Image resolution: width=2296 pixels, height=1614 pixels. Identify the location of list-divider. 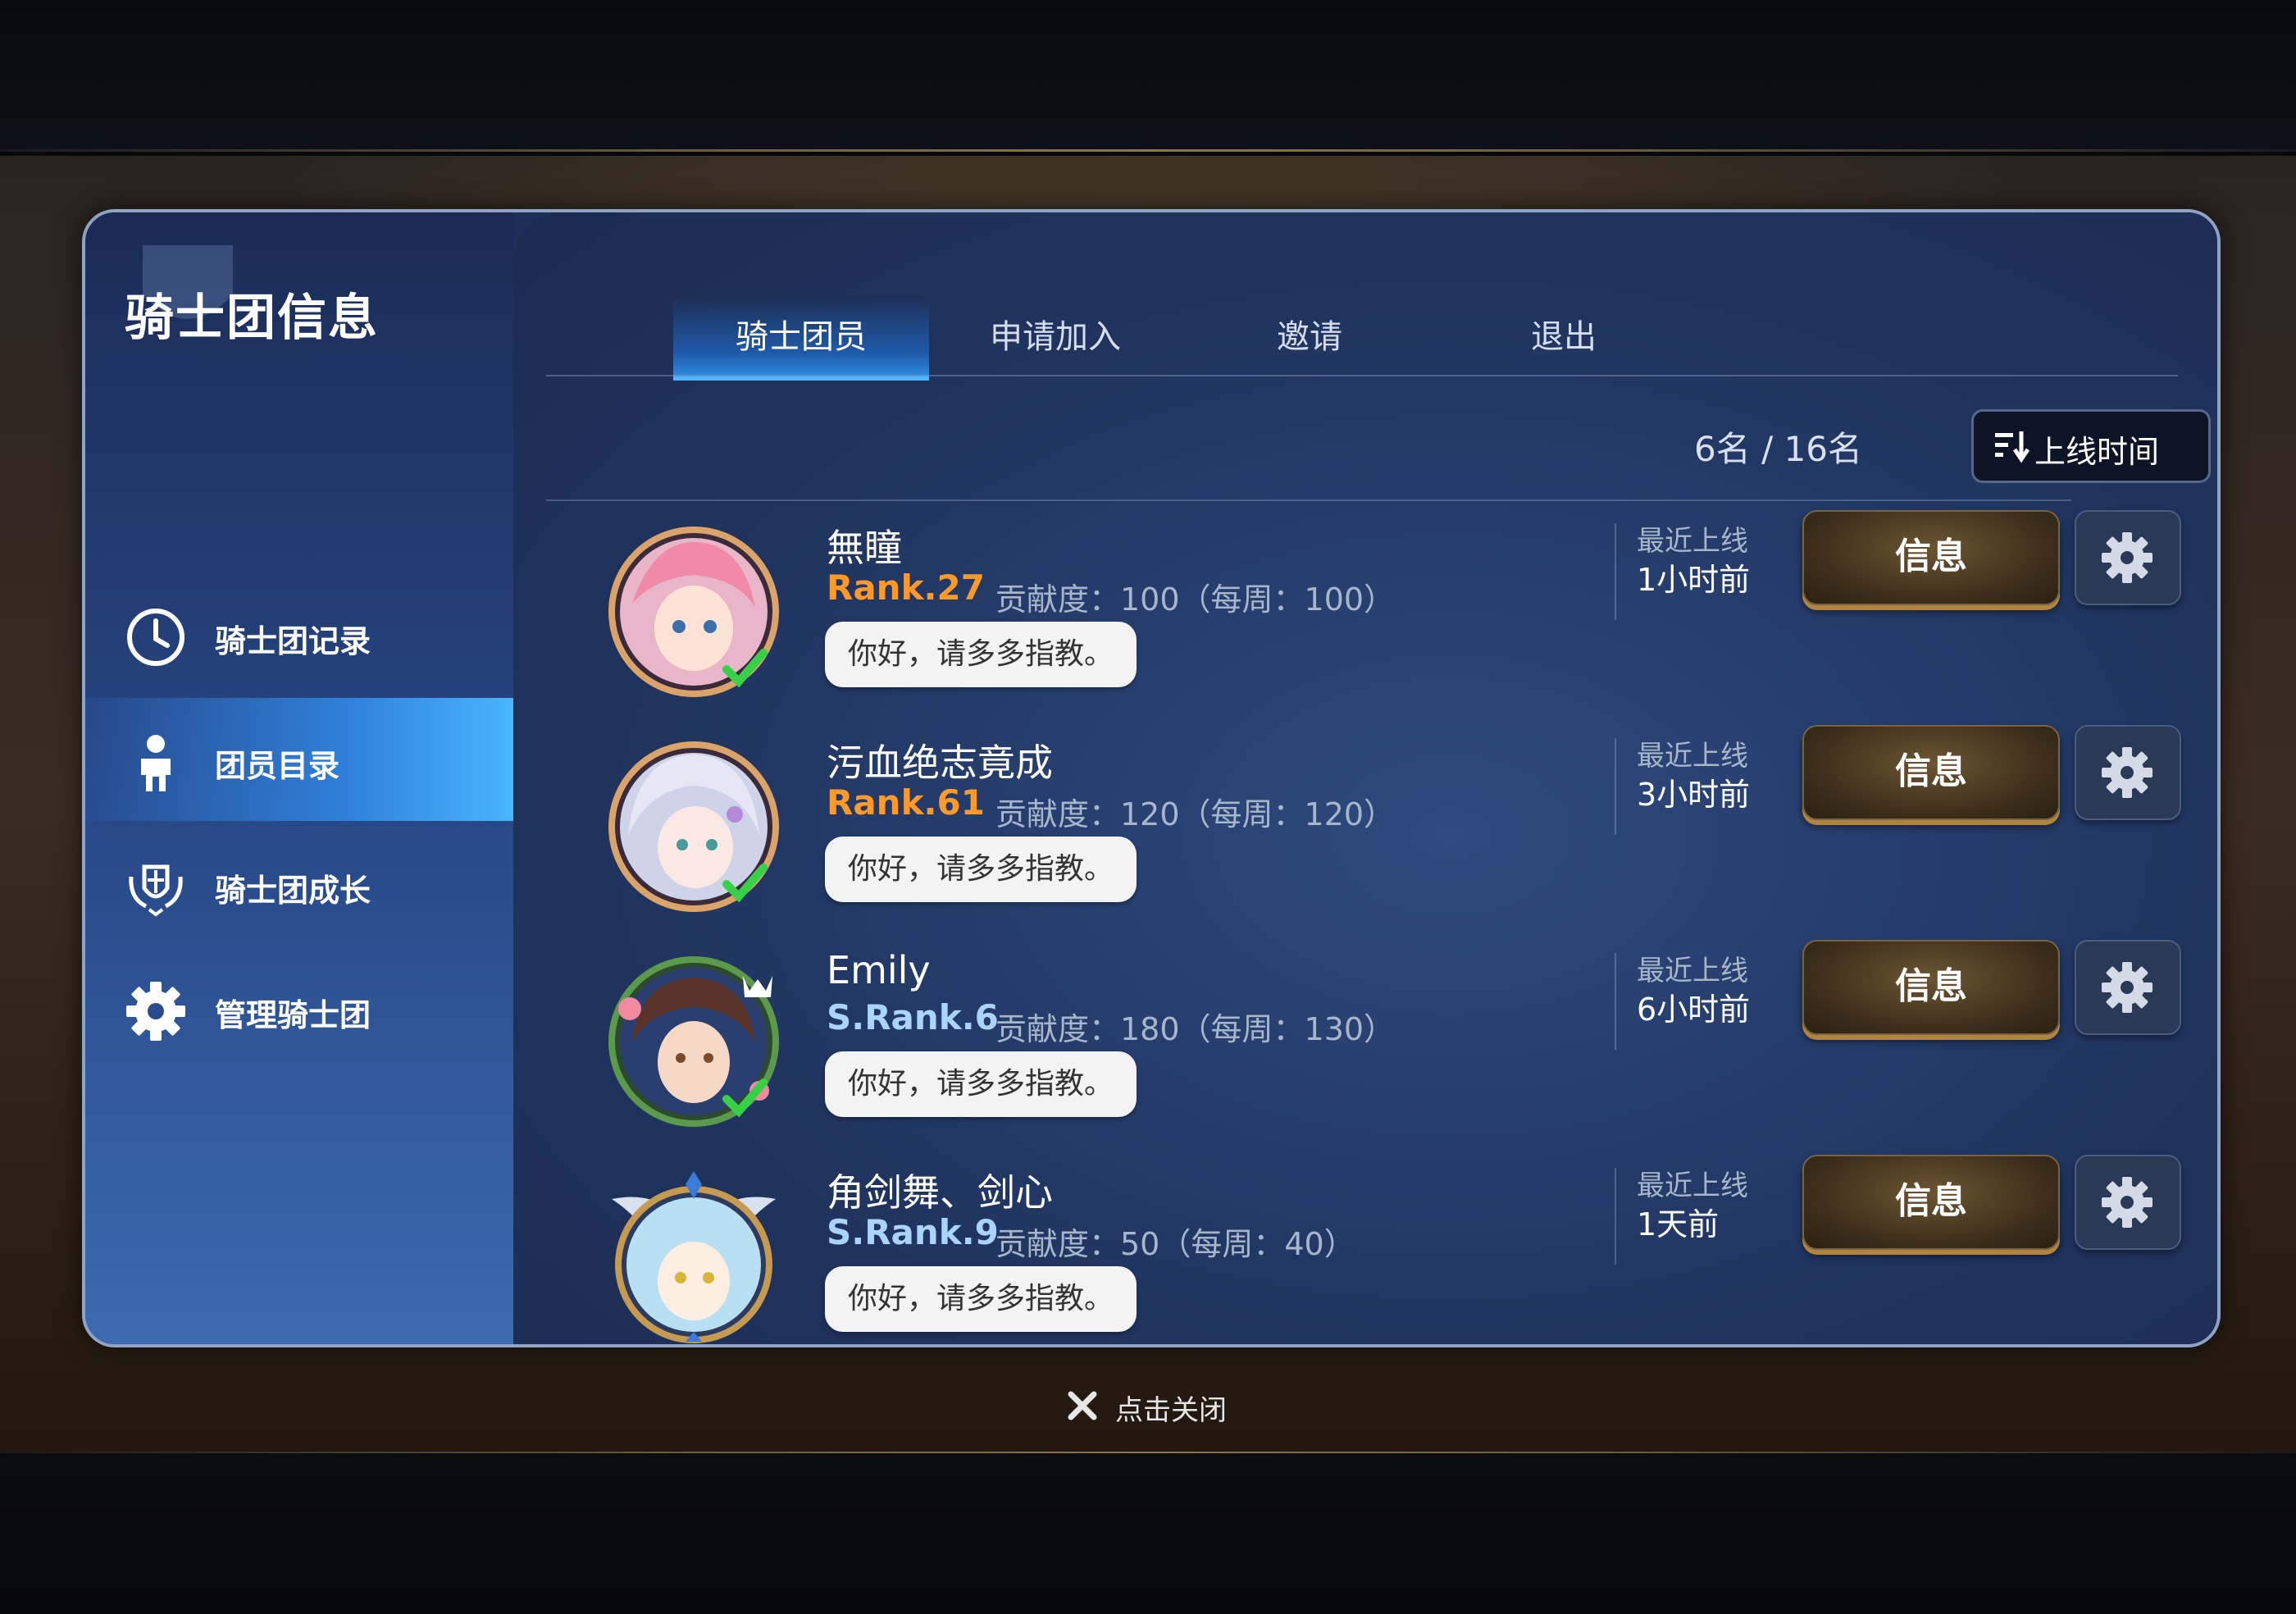
(1308, 500).